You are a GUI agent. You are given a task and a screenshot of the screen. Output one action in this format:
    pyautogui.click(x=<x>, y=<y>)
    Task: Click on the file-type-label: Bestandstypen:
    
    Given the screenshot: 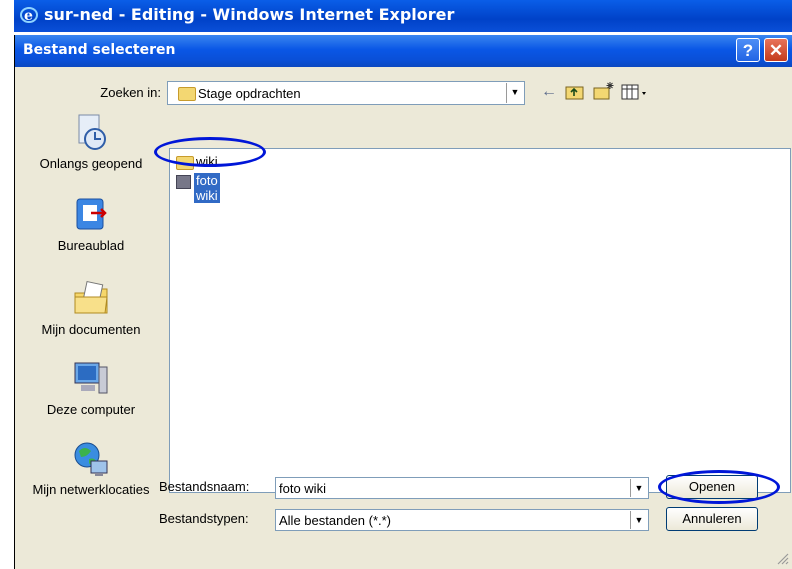 What is the action you would take?
    pyautogui.click(x=204, y=518)
    